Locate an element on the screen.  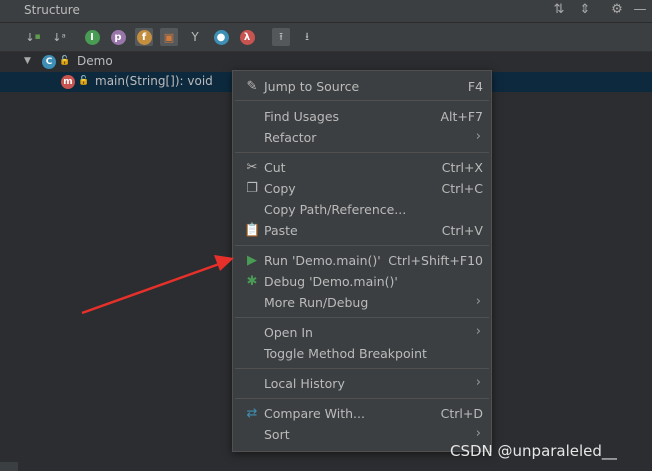
run-play-icon: ▶ is located at coordinates (252, 260).